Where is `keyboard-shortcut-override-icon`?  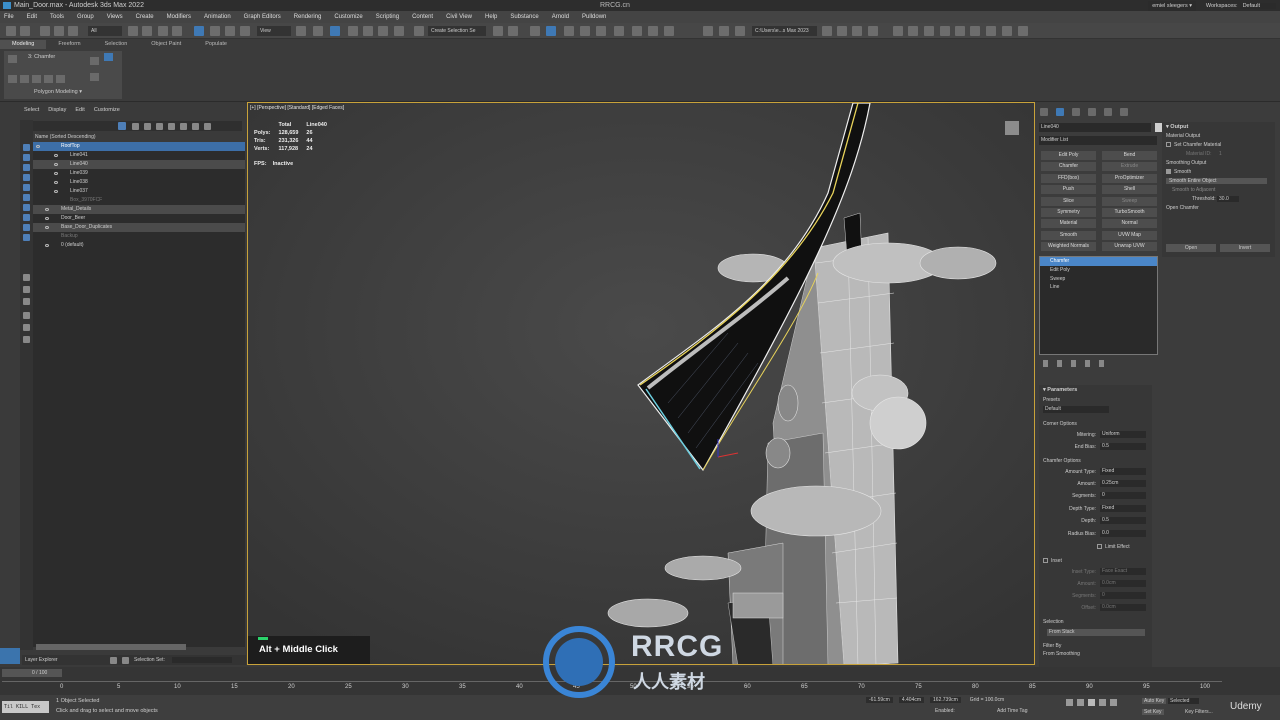 keyboard-shortcut-override-icon is located at coordinates (335, 31).